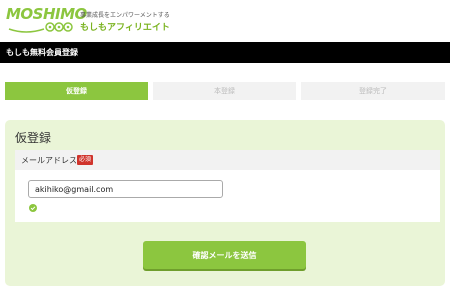  I want to click on logo-mascot-icon, so click(40, 27).